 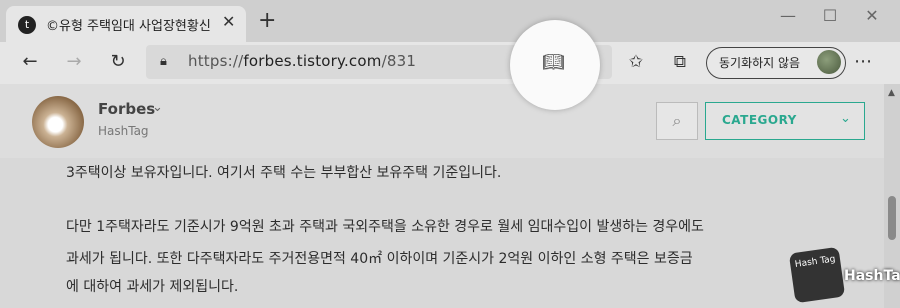 What do you see at coordinates (892, 218) in the screenshot?
I see `scroll-thumb` at bounding box center [892, 218].